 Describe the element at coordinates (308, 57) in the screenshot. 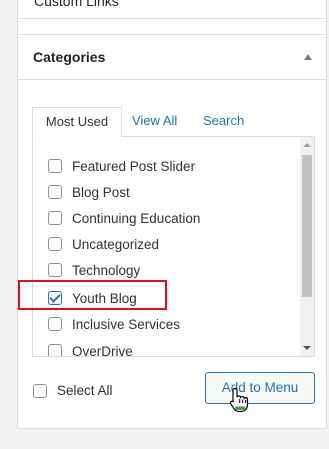

I see `collapse-triangle-up-icon` at that location.